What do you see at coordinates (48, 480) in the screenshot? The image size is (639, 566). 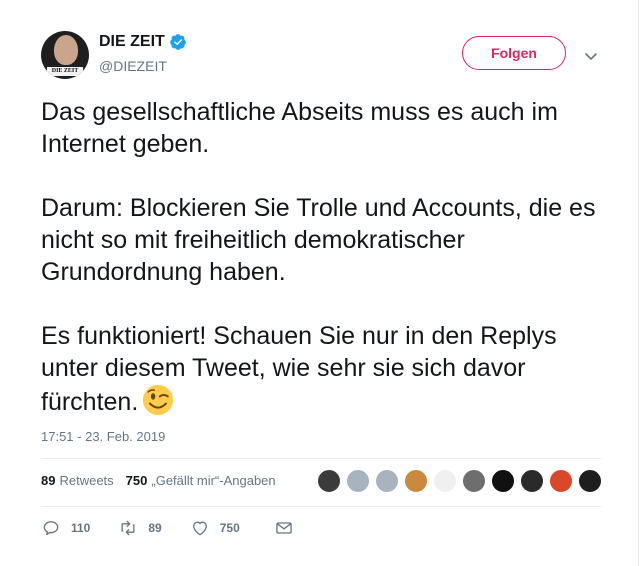 I see `retweets-count: 89` at bounding box center [48, 480].